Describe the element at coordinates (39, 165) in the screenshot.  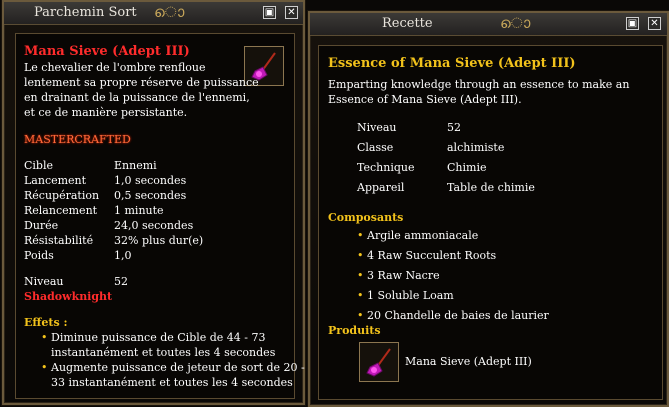
I see `stat-label: Cible` at that location.